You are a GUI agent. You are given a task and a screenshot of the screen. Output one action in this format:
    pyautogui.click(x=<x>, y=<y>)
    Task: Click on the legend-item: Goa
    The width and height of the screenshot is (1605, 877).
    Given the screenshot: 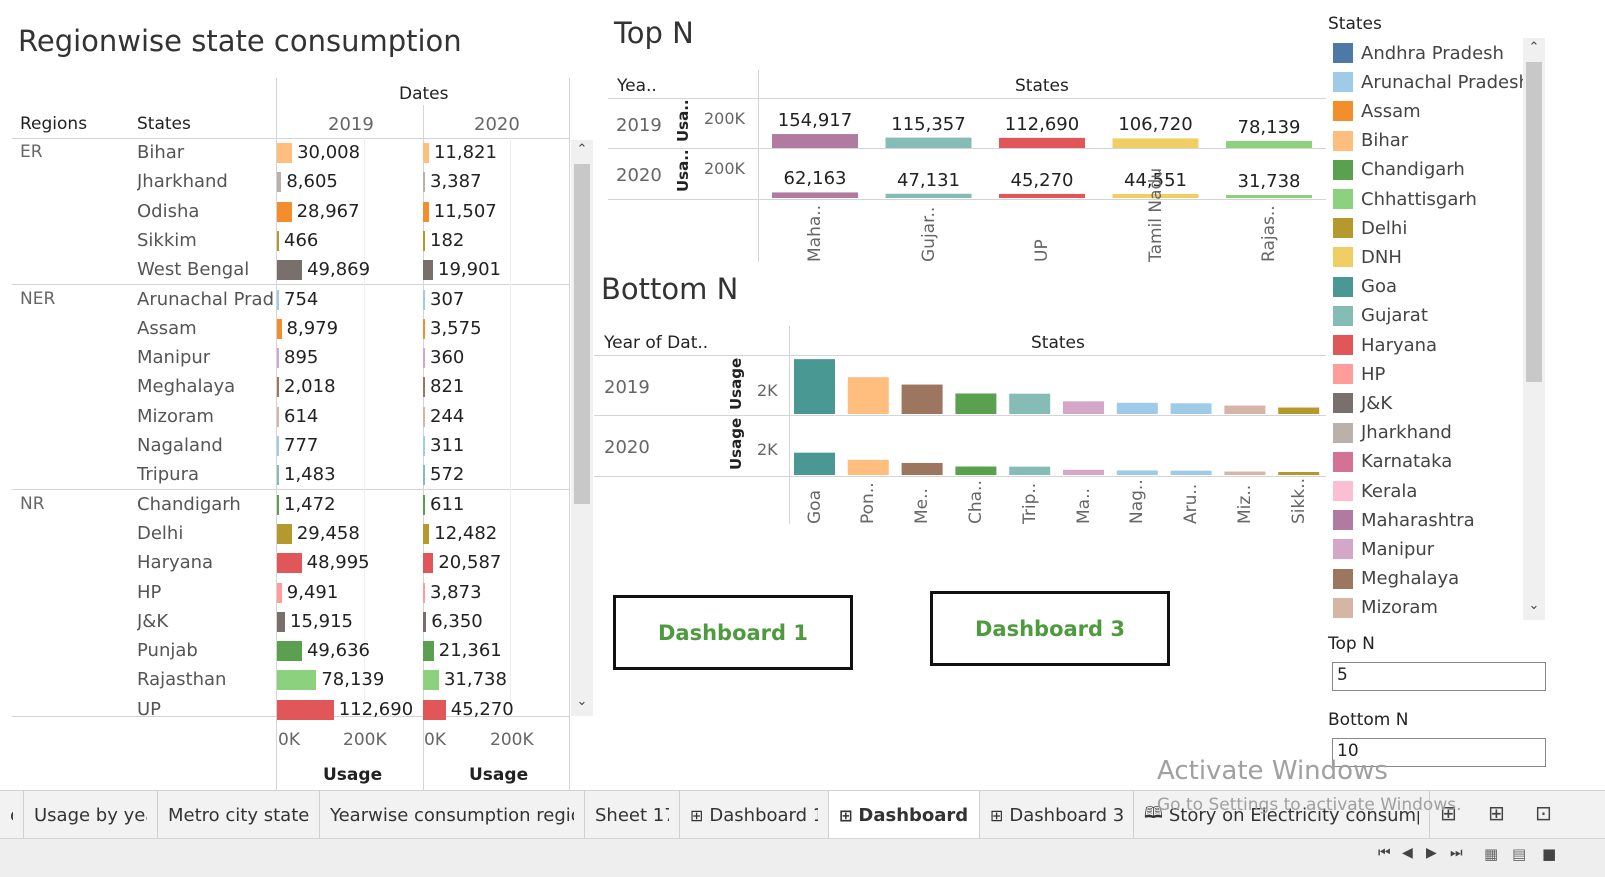 What is the action you would take?
    pyautogui.click(x=1365, y=287)
    